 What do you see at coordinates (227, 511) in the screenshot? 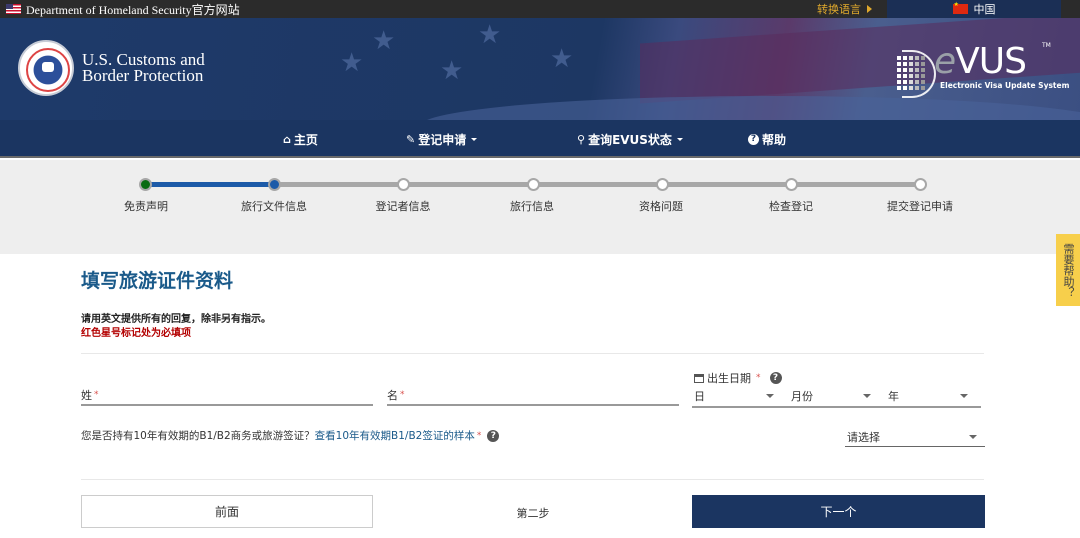
I see `previous-button: 前面` at bounding box center [227, 511].